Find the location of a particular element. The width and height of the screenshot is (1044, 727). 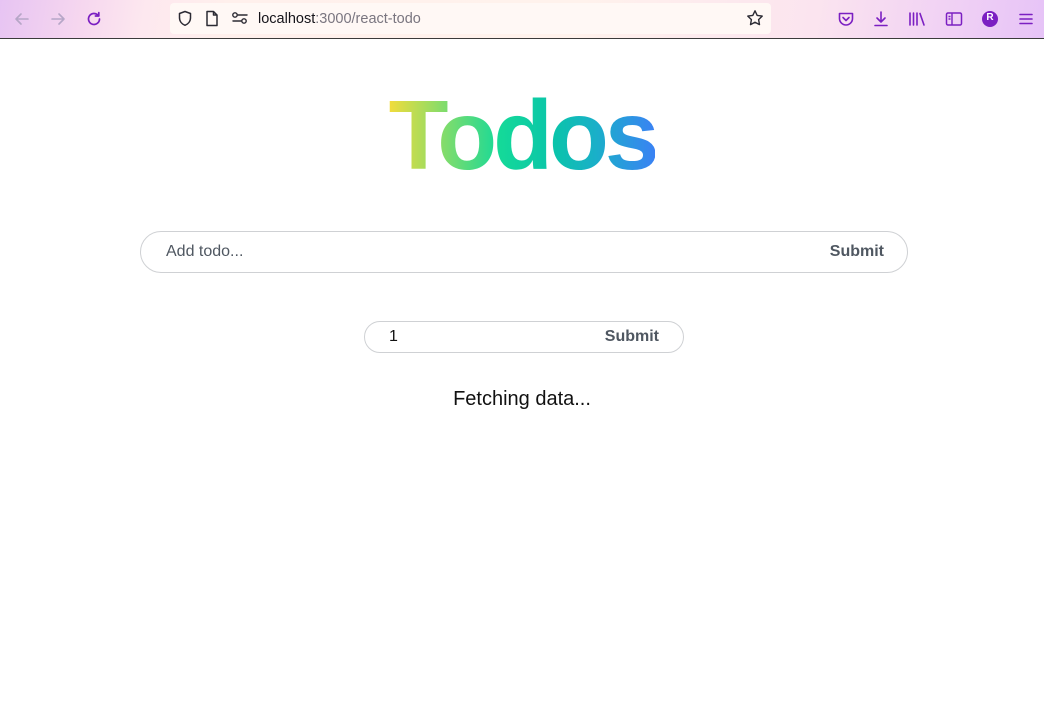

add-todo-submit-button: Submit is located at coordinates (857, 252).